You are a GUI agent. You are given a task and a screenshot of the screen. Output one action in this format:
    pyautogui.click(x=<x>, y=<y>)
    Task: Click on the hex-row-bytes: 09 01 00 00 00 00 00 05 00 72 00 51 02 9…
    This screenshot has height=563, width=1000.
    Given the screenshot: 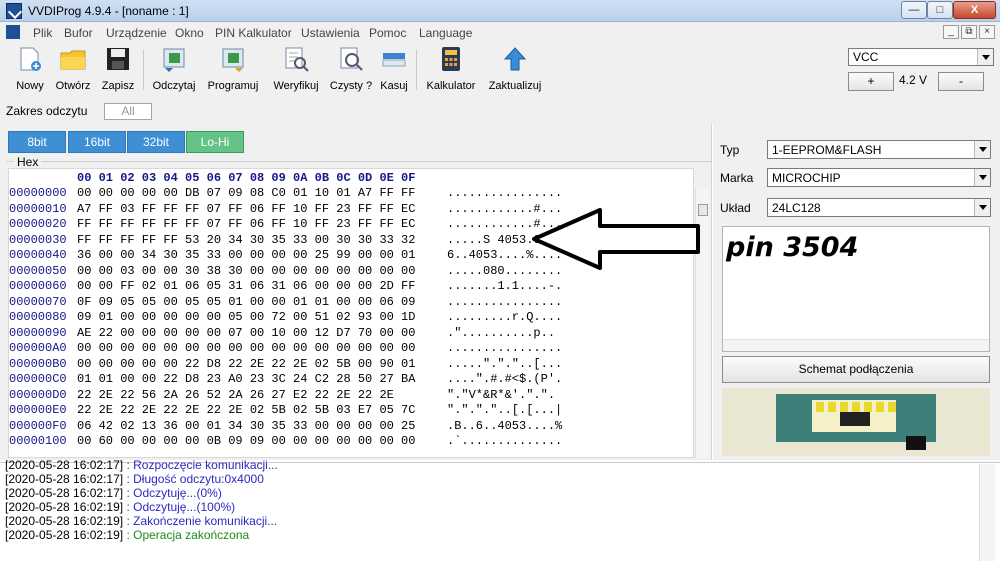 What is the action you would take?
    pyautogui.click(x=246, y=317)
    